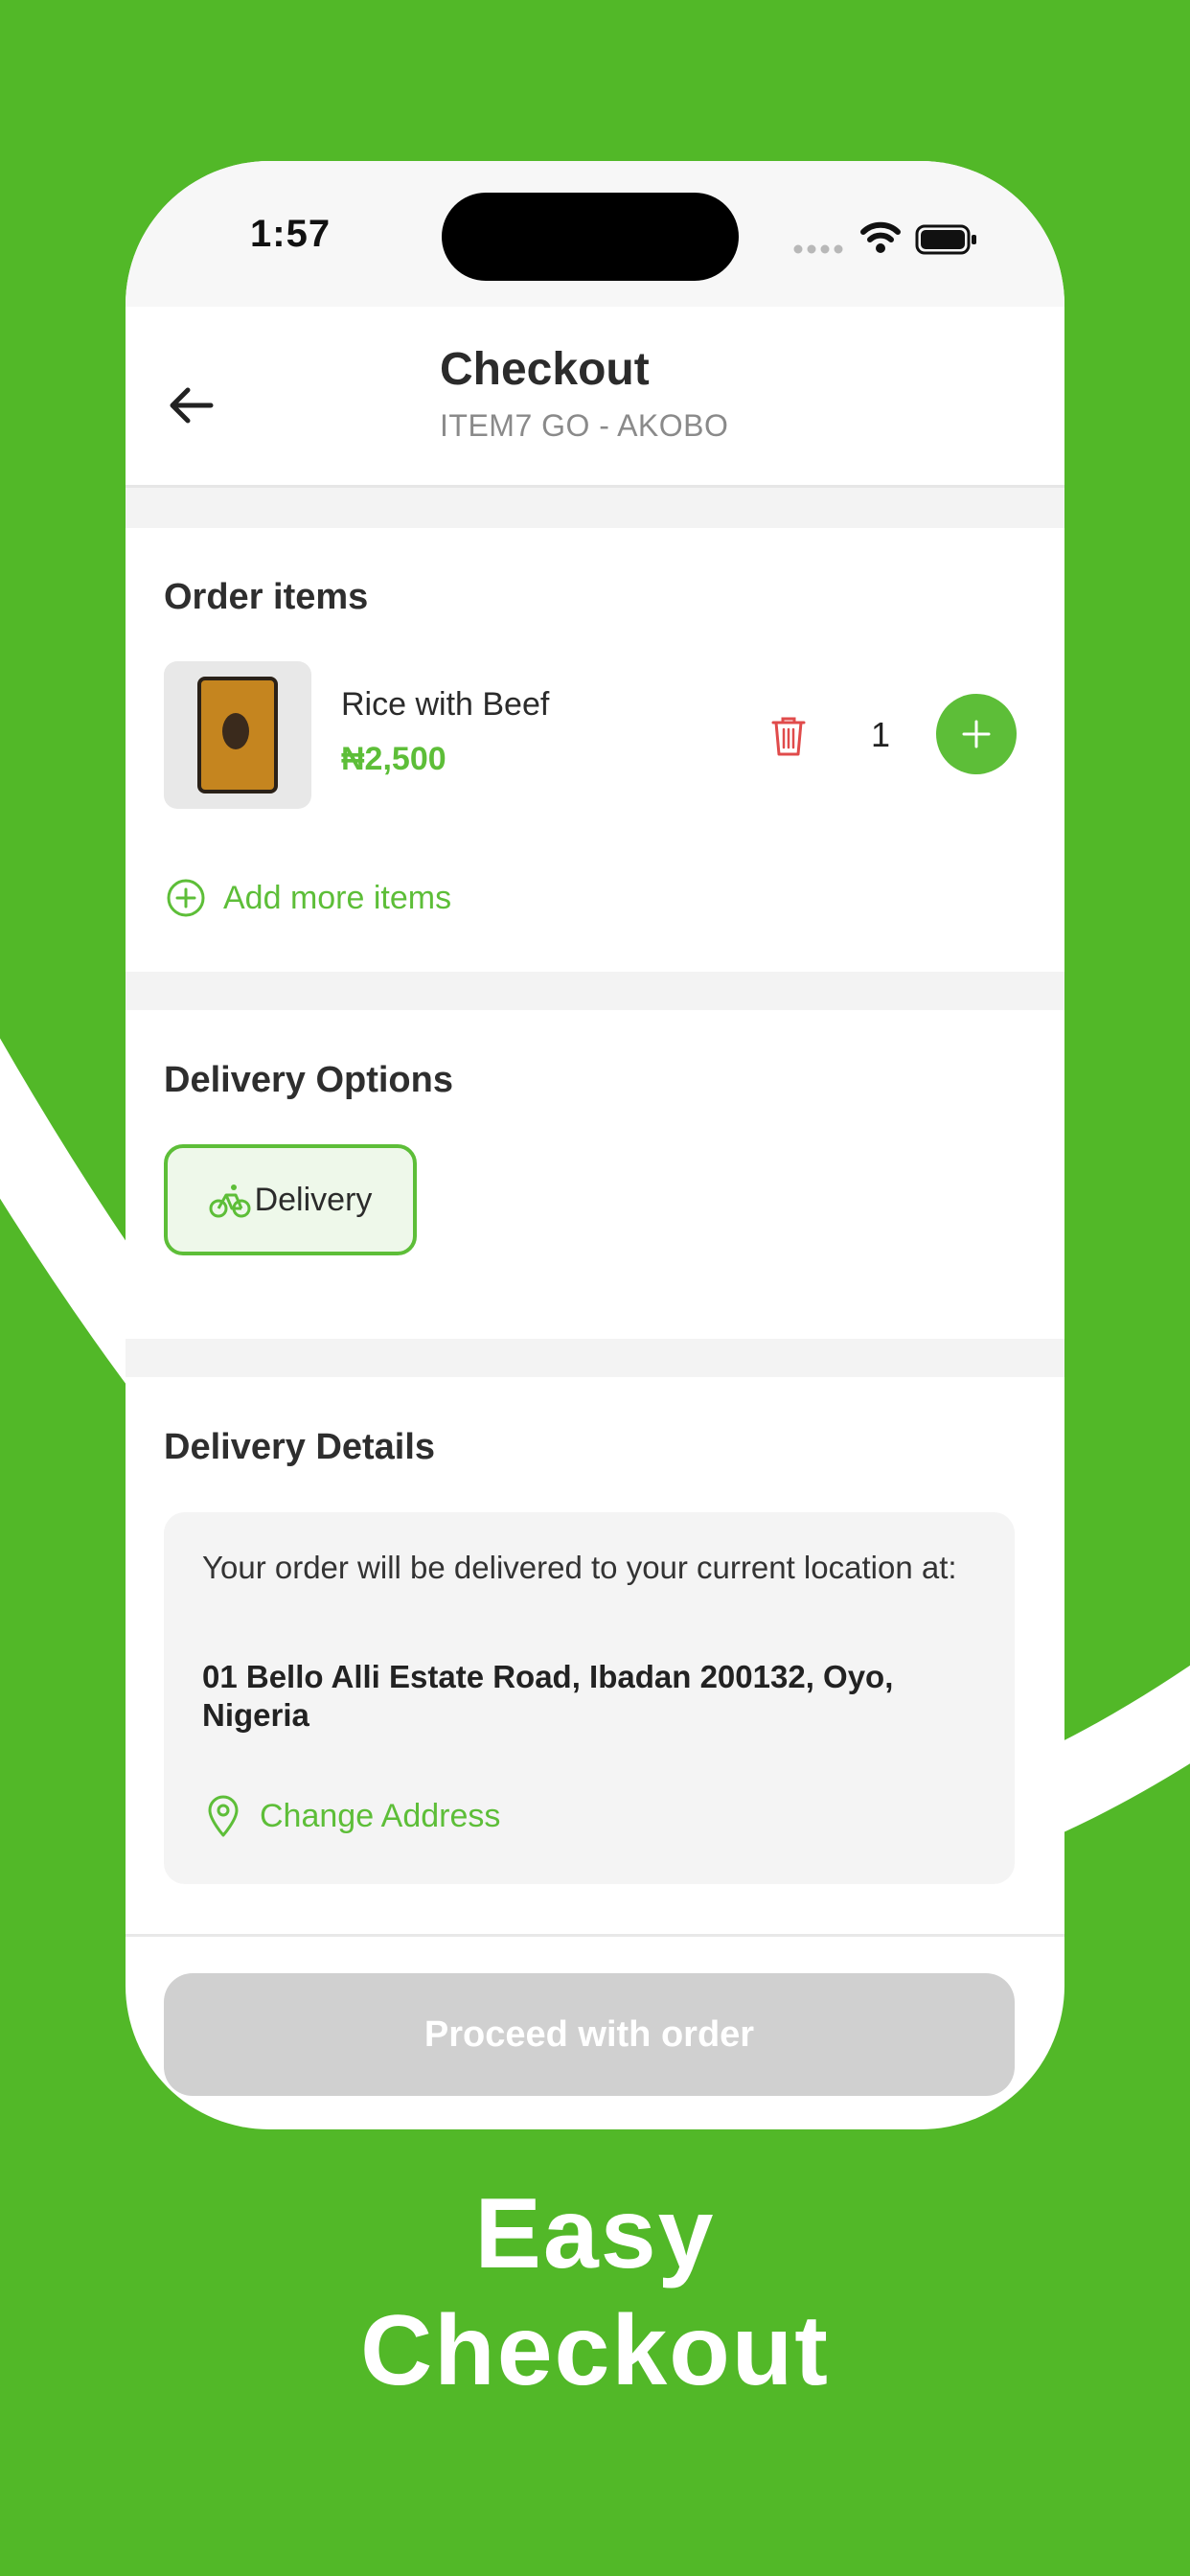 This screenshot has width=1190, height=2576. What do you see at coordinates (230, 1201) in the screenshot?
I see `bicycle-icon` at bounding box center [230, 1201].